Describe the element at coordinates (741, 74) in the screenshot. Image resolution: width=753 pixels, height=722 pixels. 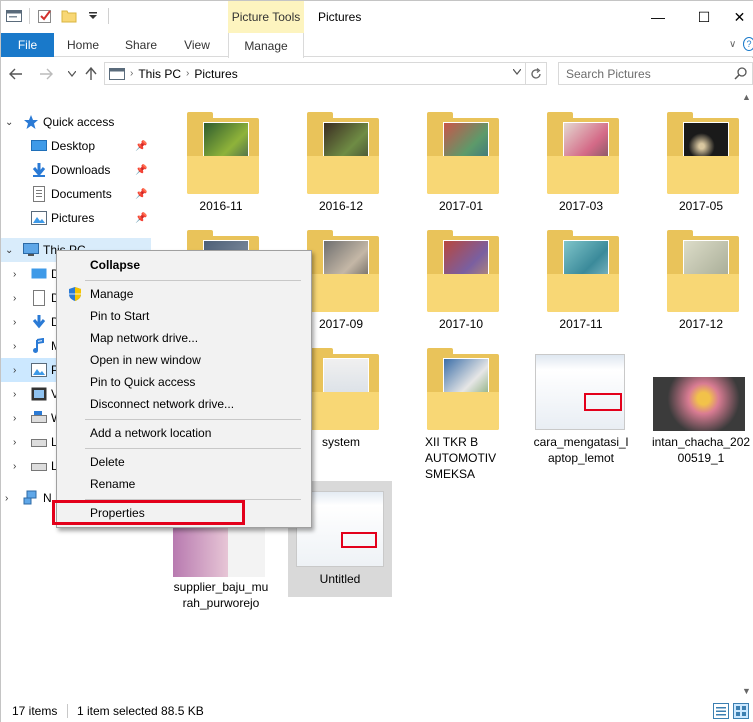
I see `search-icon` at that location.